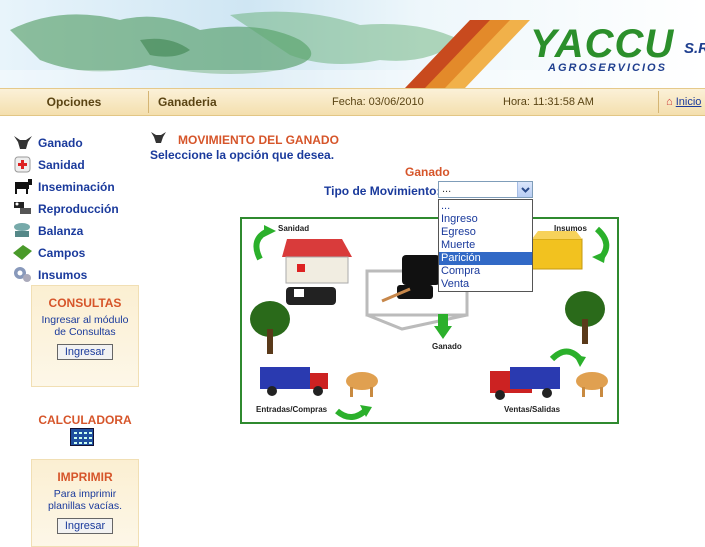 The height and width of the screenshot is (547, 705). I want to click on field-icon, so click(24, 253).